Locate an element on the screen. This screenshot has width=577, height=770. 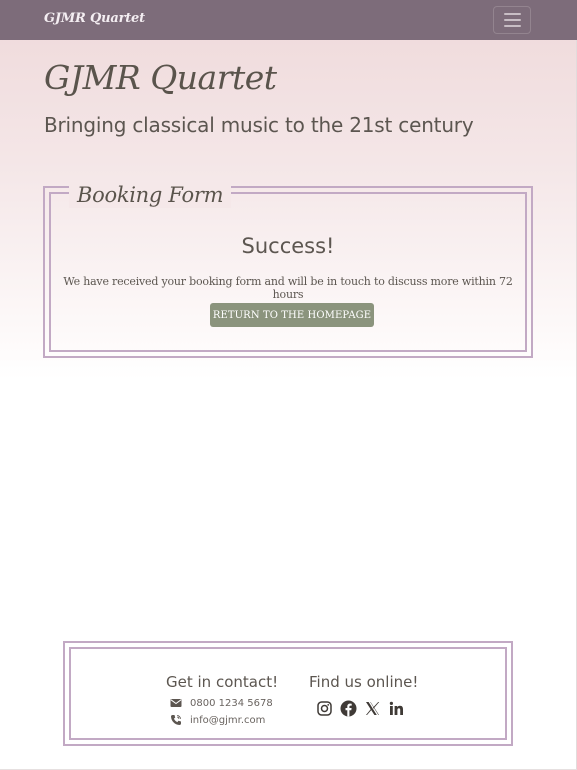
email-address: info@gjmr.com is located at coordinates (227, 720).